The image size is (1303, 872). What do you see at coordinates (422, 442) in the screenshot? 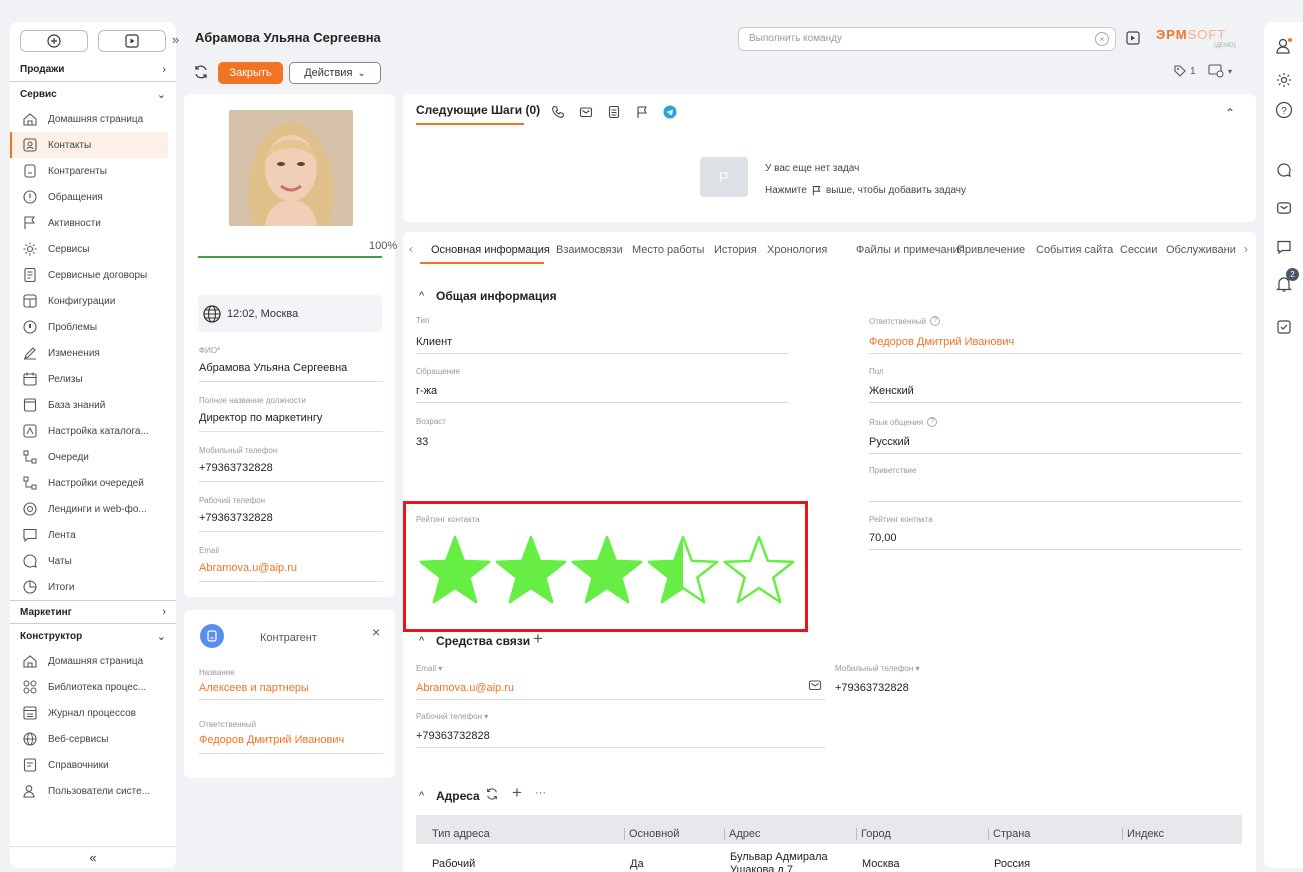
I see `age-field: 33` at bounding box center [422, 442].